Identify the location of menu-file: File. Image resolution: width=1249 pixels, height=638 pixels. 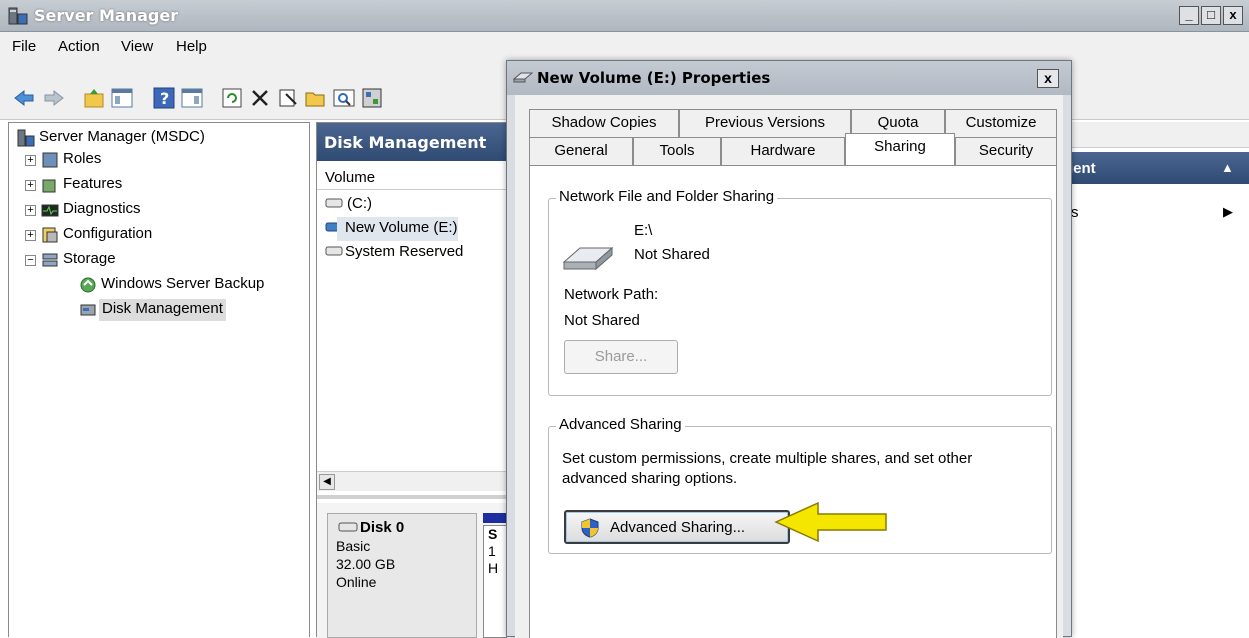
(24, 46).